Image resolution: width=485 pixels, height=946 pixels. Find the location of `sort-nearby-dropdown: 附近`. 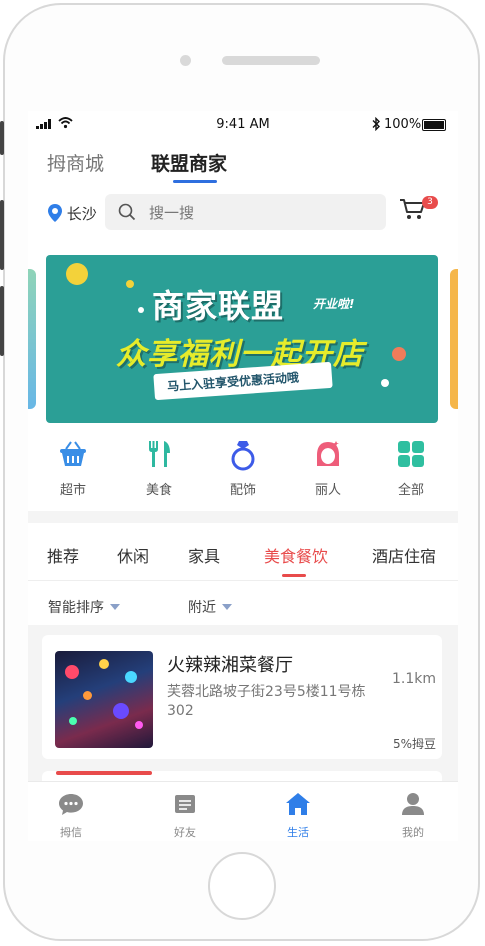

sort-nearby-dropdown: 附近 is located at coordinates (210, 607).